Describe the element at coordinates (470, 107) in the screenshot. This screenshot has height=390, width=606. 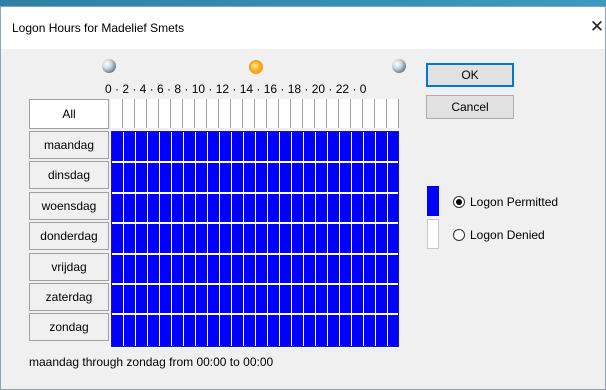
I see `cancel-button: Cancel` at that location.